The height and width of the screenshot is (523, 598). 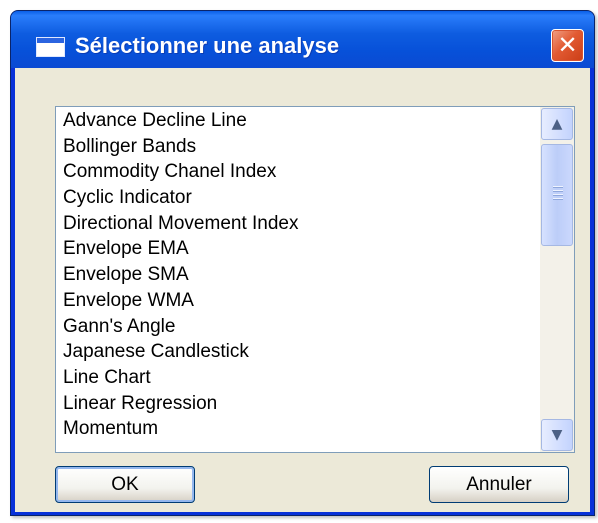 What do you see at coordinates (125, 484) in the screenshot?
I see `ok-button: OK` at bounding box center [125, 484].